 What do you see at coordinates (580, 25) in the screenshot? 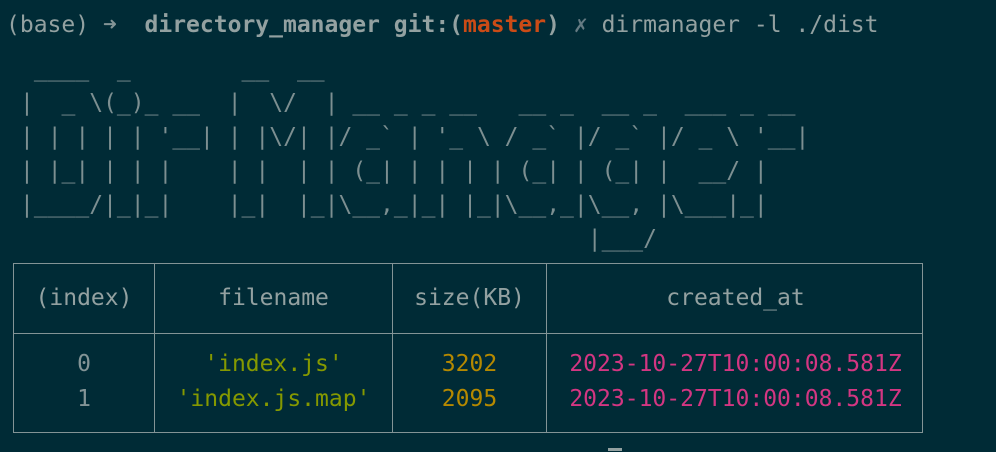
I see `cross-icon: ✗` at bounding box center [580, 25].